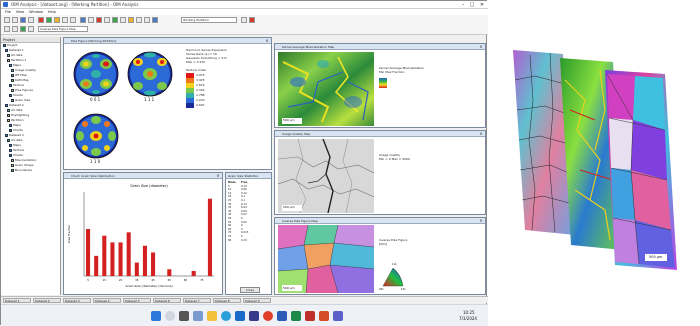 The image size is (700, 326). Describe the element at coordinates (137, 300) in the screenshot. I see `dataset-tab: Dataset 5` at that location.